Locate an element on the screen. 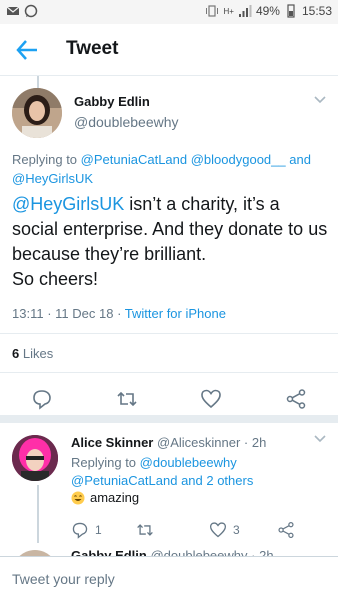  vibrate-icon is located at coordinates (212, 11).